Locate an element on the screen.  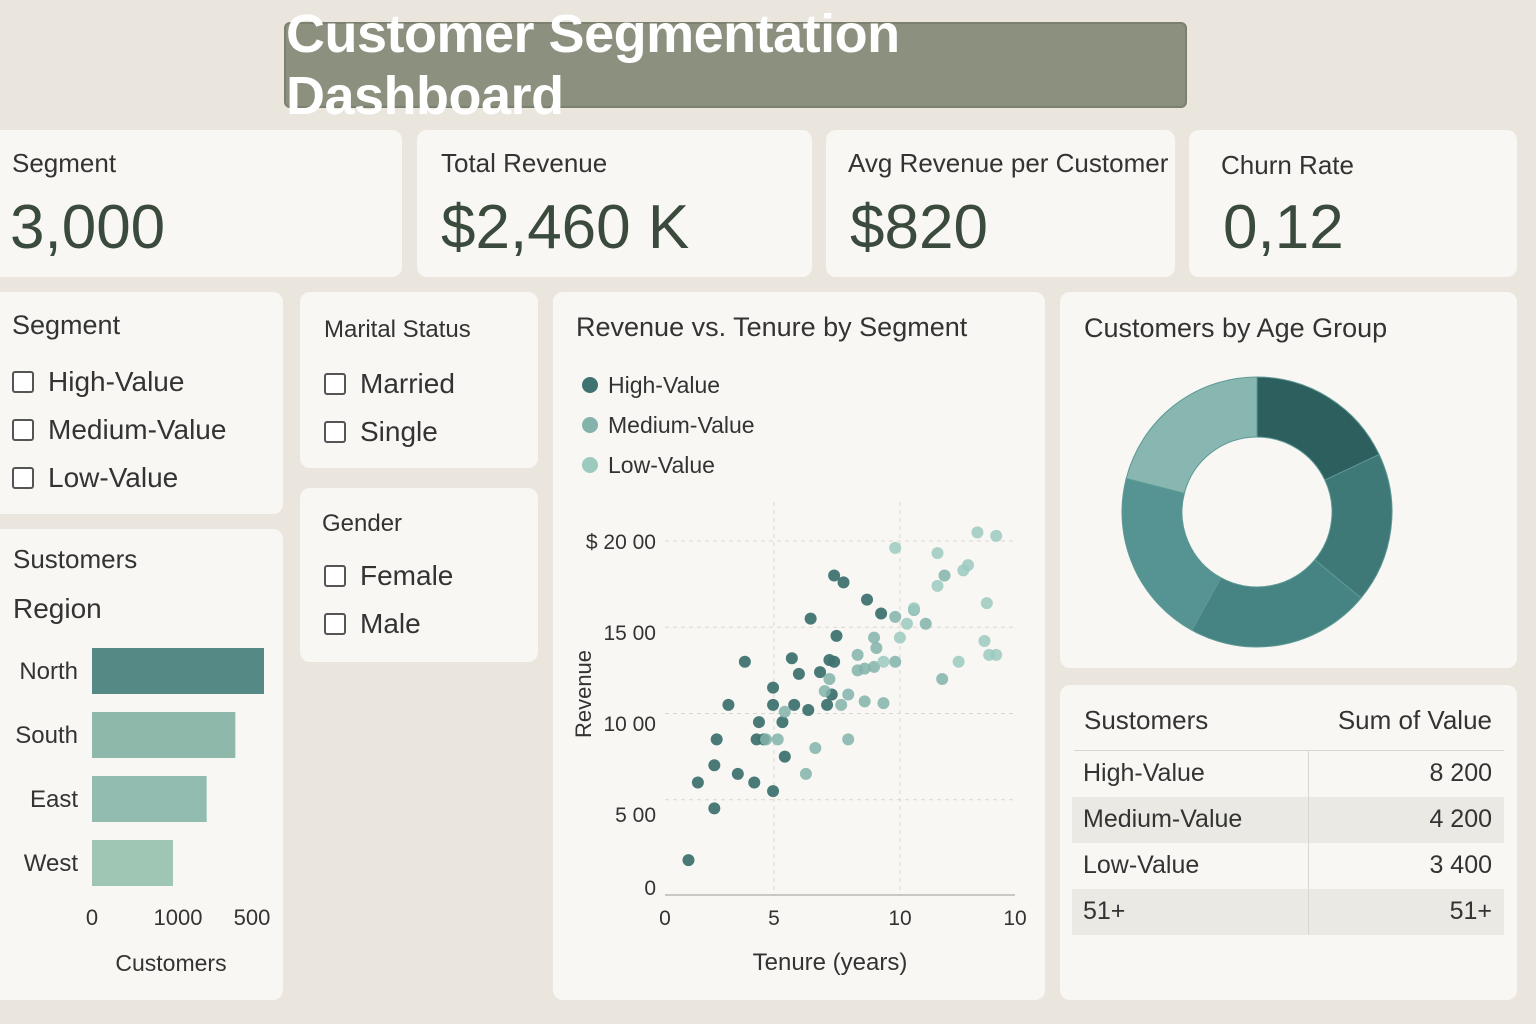
marital-filter-title: Marital Status is located at coordinates (397, 329).